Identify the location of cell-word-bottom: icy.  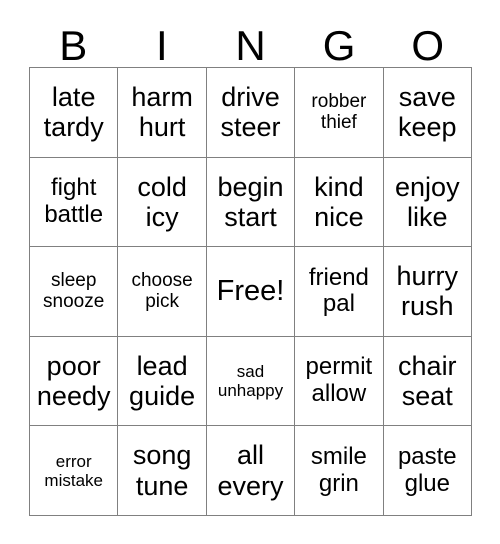
(162, 216).